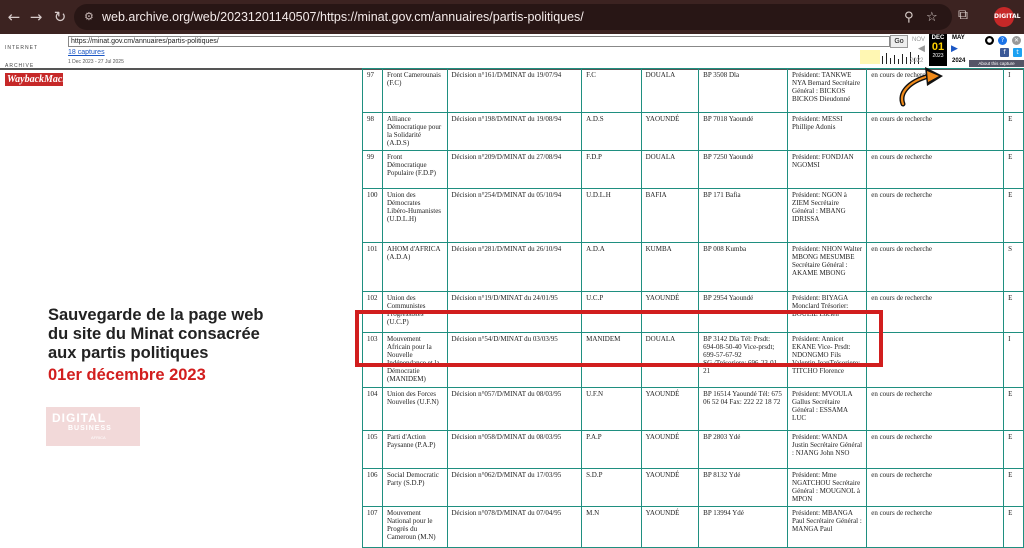 The image size is (1024, 548). I want to click on table-cell: BP 008 Kumba, so click(743, 266).